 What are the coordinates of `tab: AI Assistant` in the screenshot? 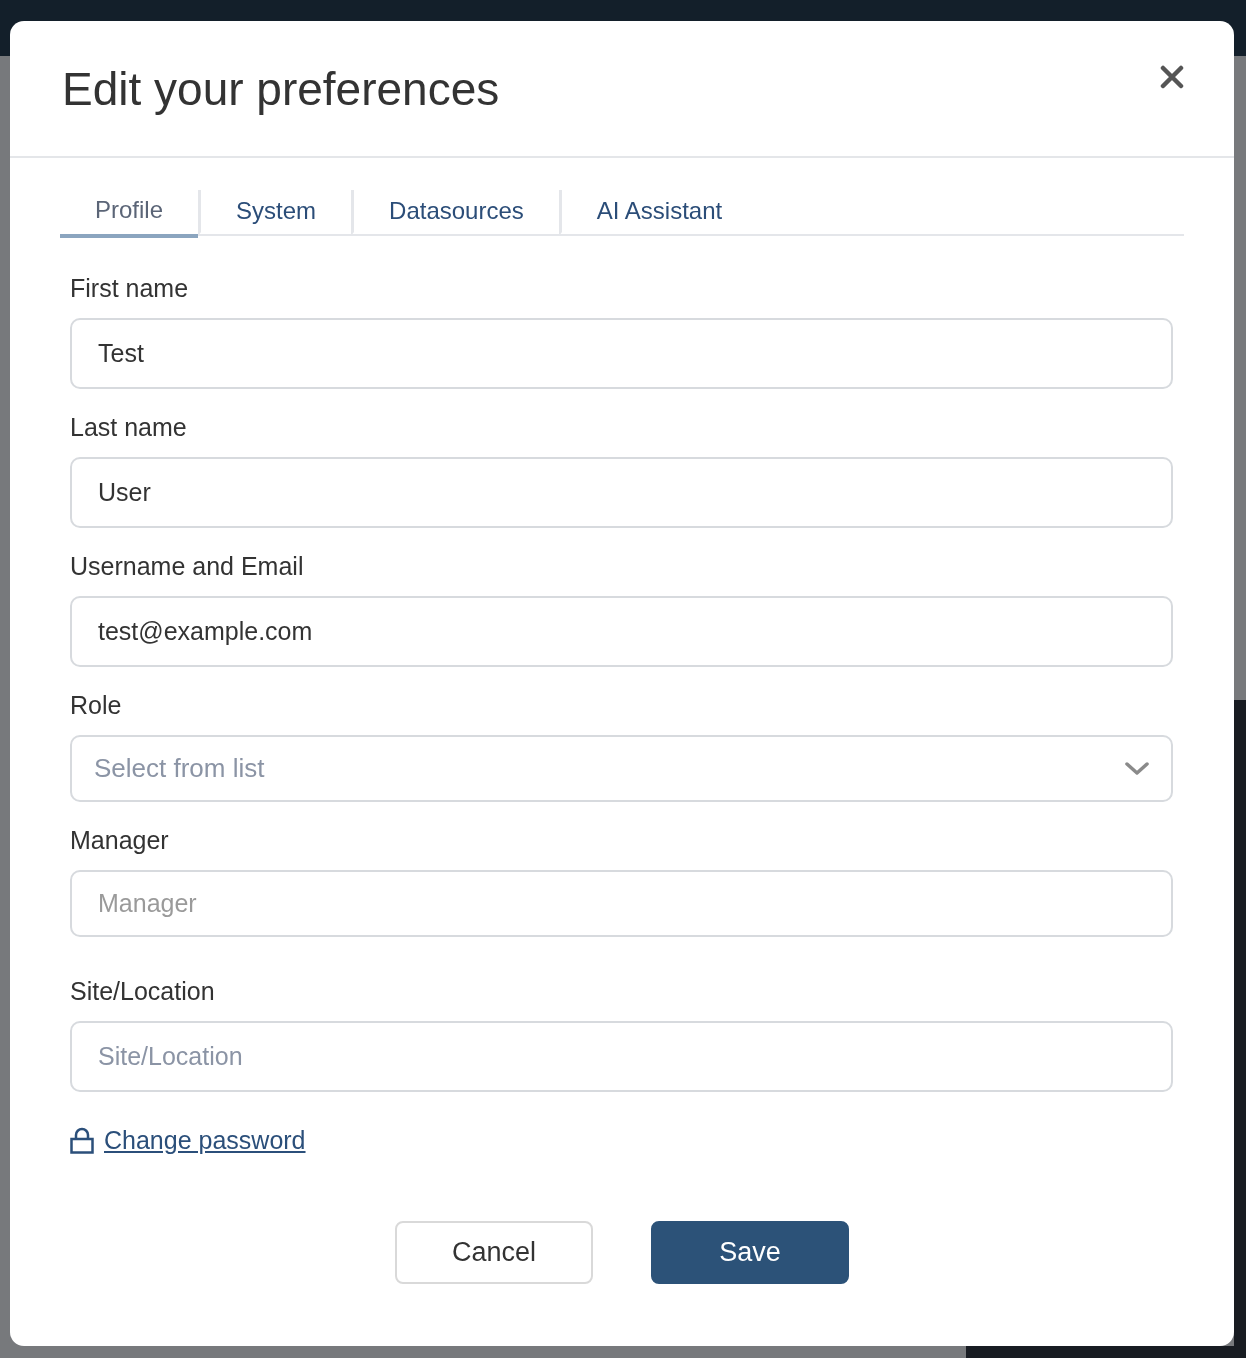 It's located at (658, 213).